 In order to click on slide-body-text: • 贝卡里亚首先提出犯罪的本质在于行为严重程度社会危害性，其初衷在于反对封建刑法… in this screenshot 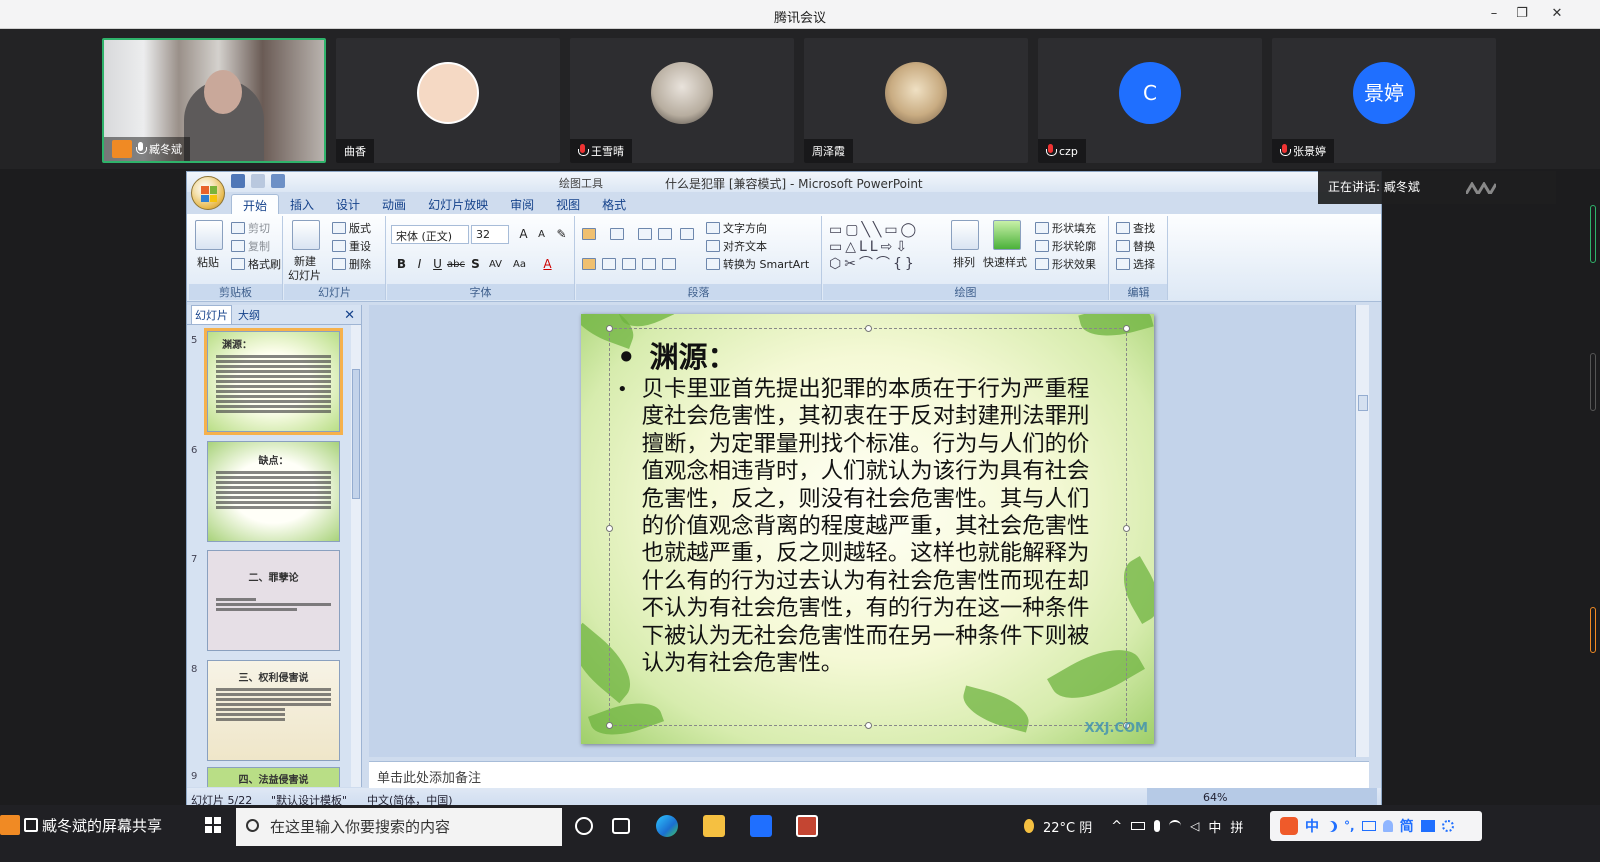, I will do `click(864, 526)`.